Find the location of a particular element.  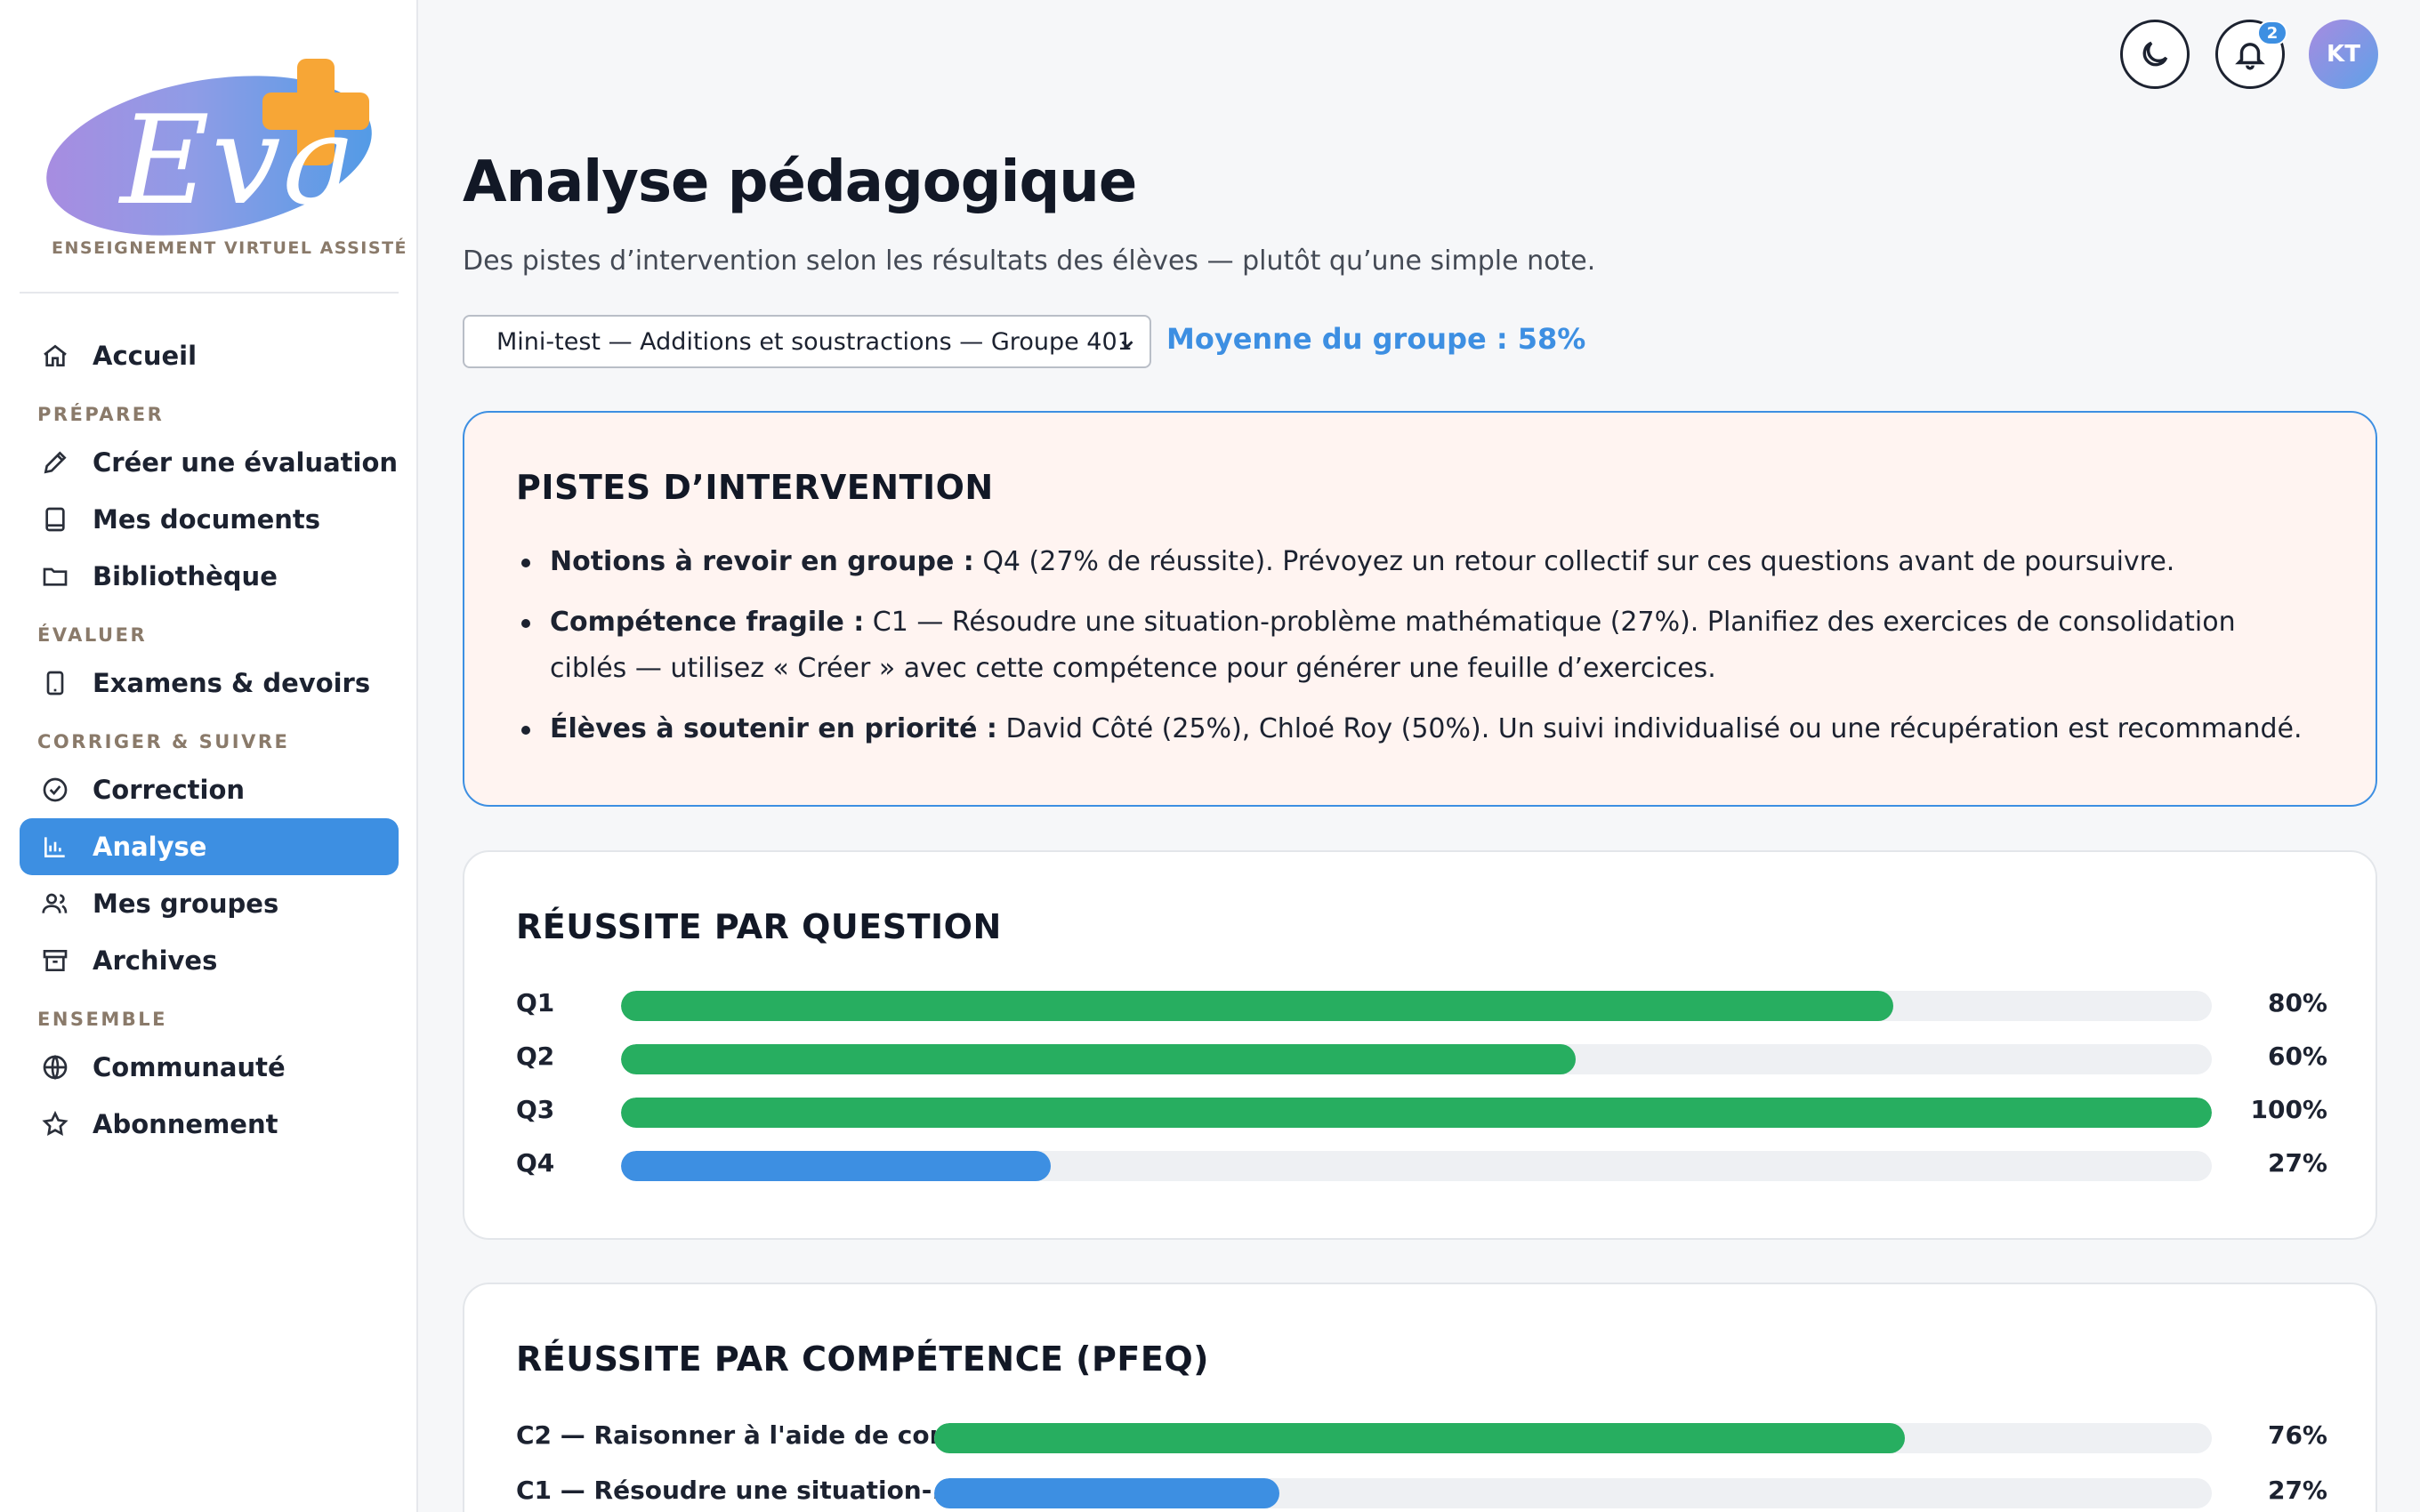

sidebar-item-label: Analyse is located at coordinates (150, 847).